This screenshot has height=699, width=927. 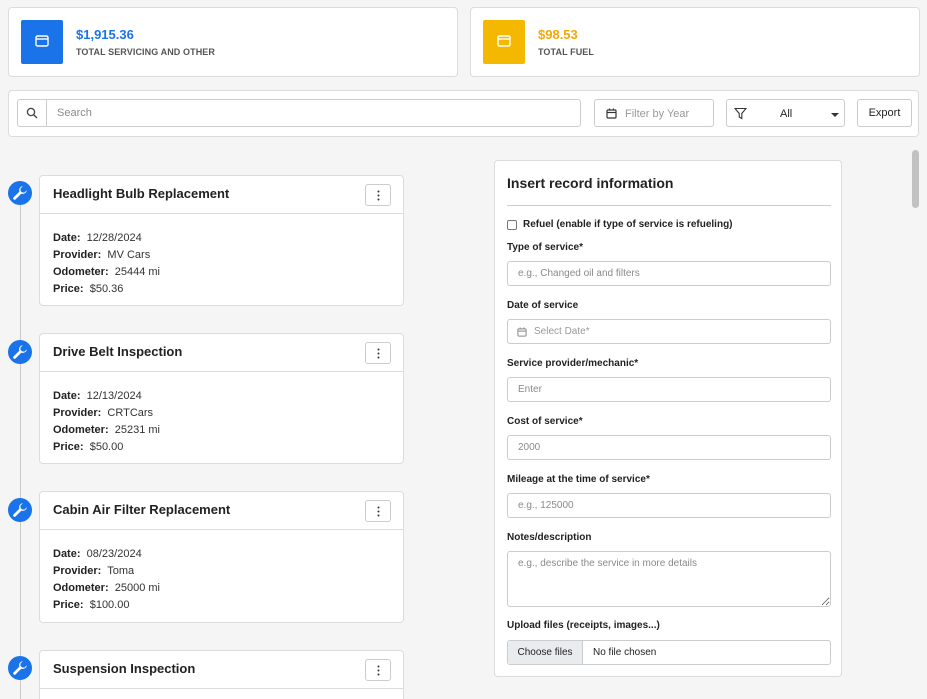 What do you see at coordinates (313, 113) in the screenshot?
I see `search-input` at bounding box center [313, 113].